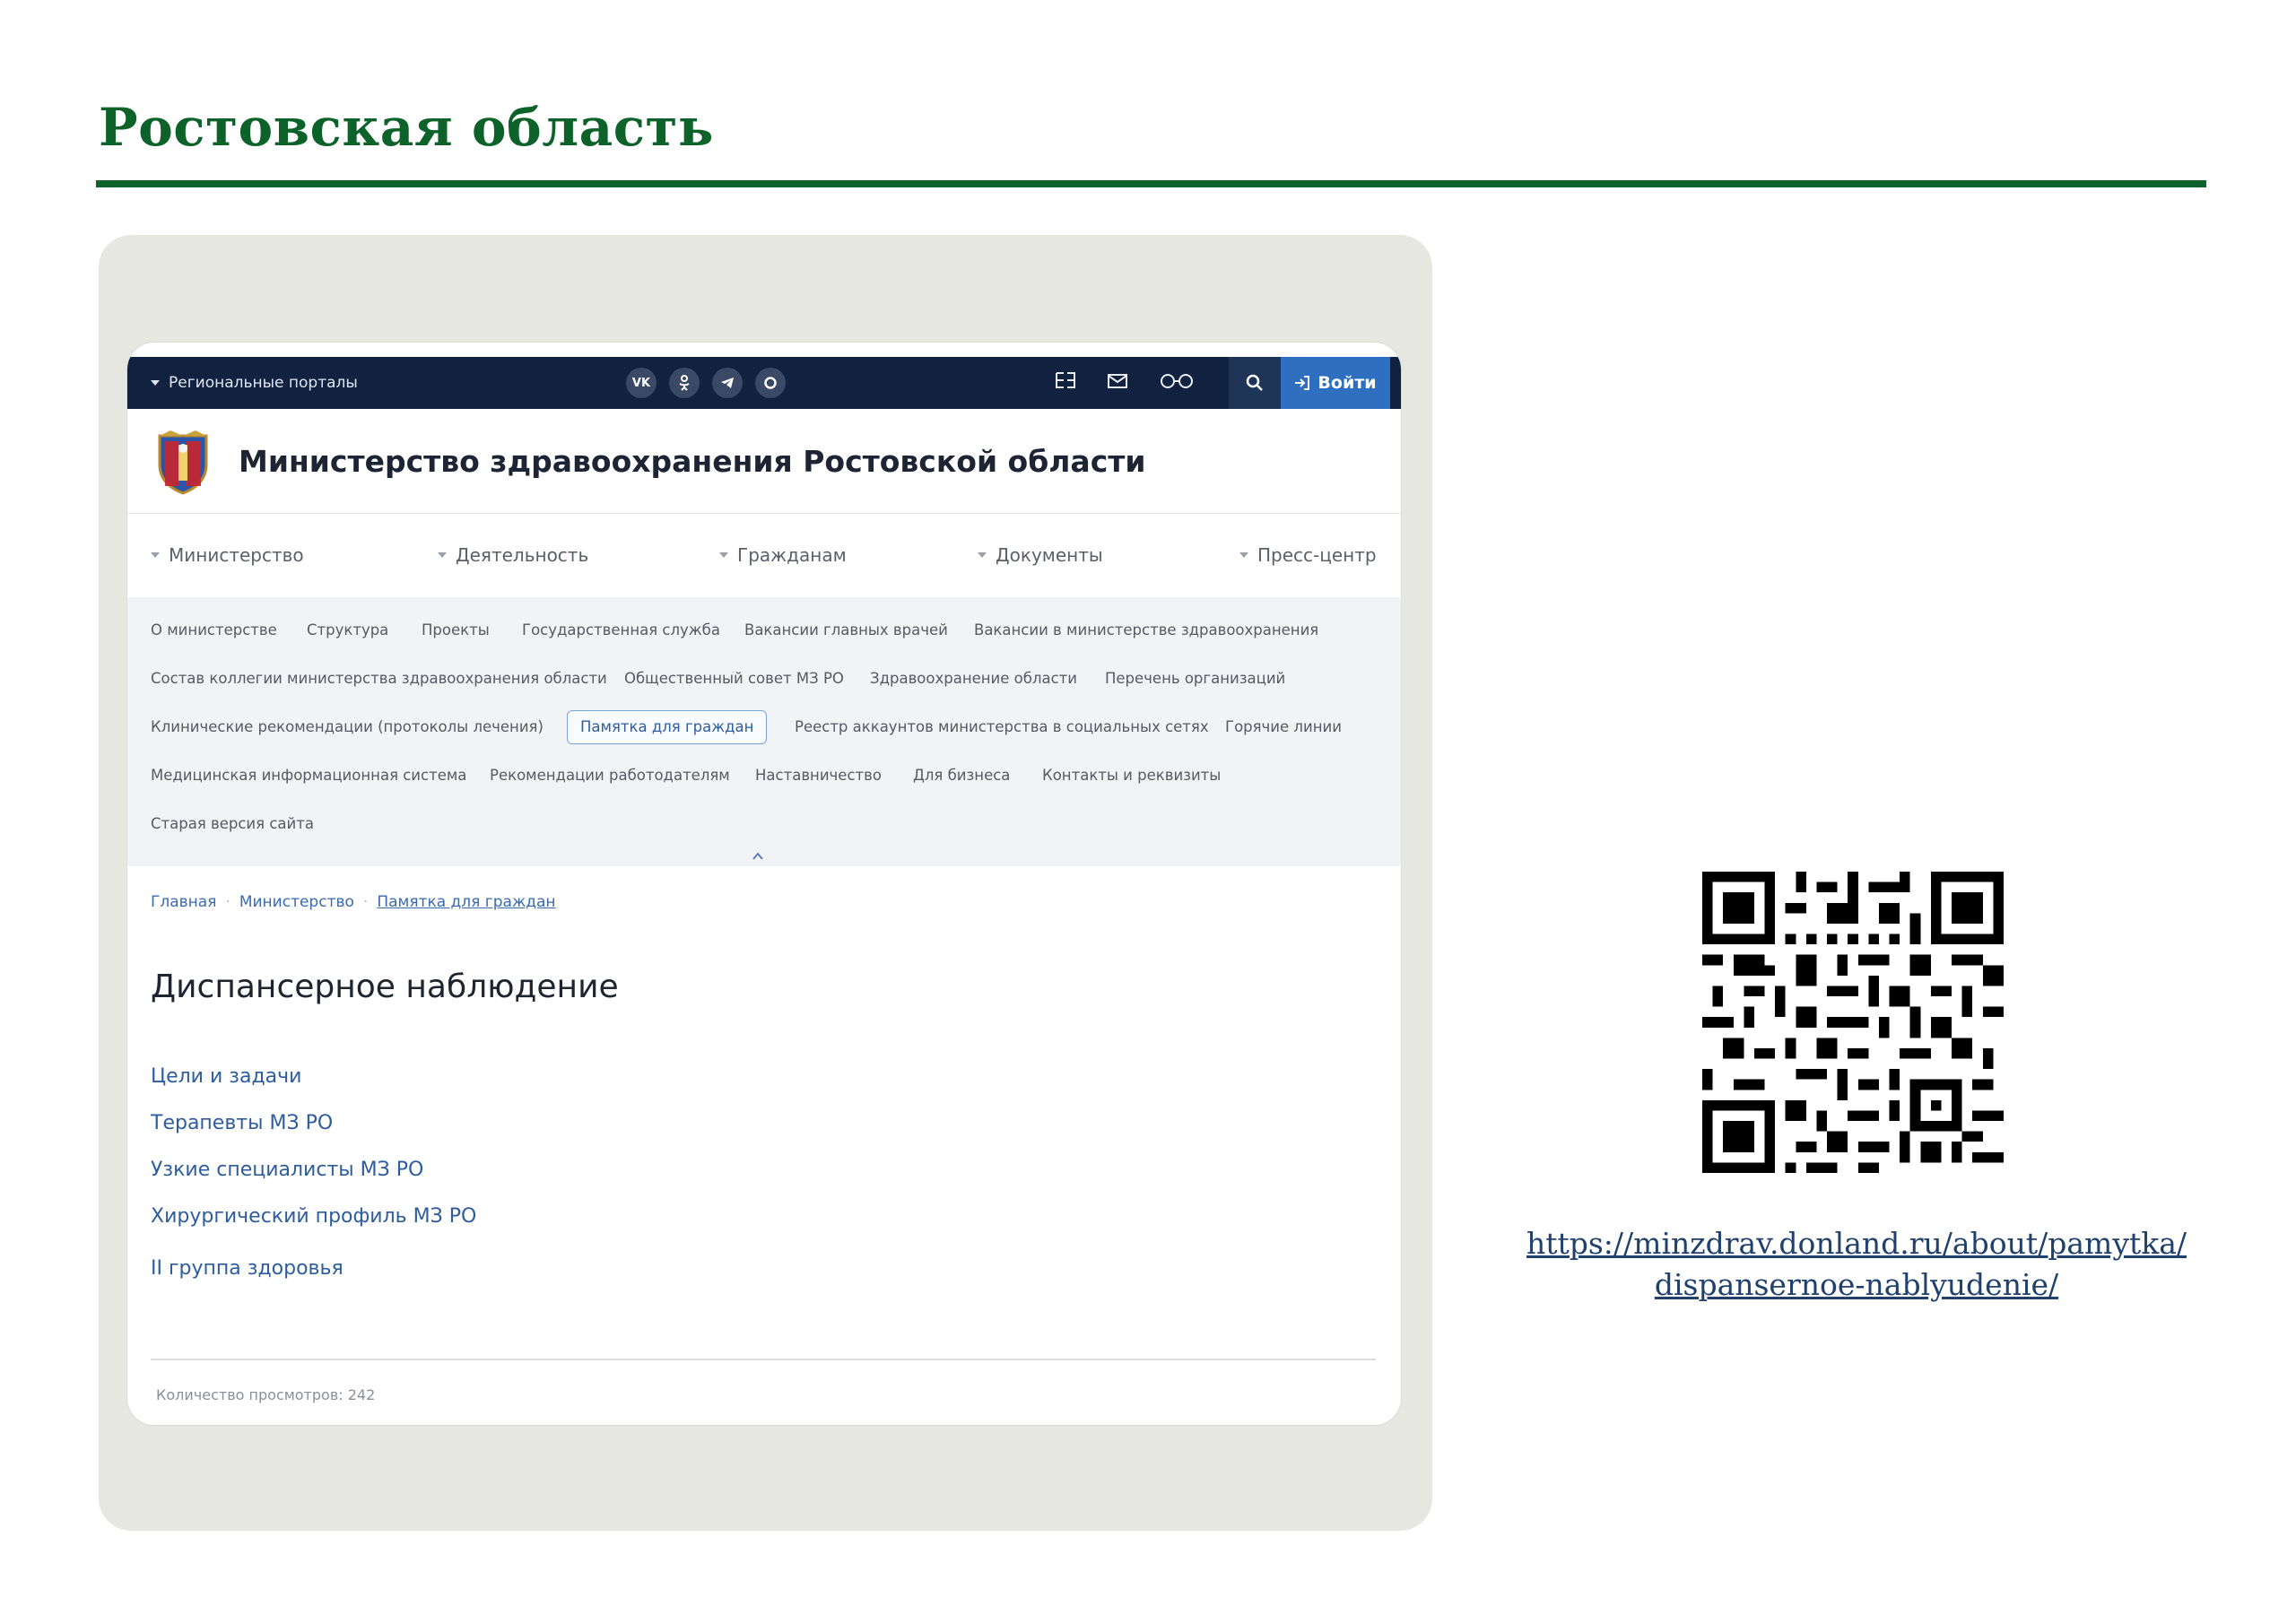 The width and height of the screenshot is (2296, 1624). Describe the element at coordinates (641, 383) in the screenshot. I see `vk-icon: VK` at that location.